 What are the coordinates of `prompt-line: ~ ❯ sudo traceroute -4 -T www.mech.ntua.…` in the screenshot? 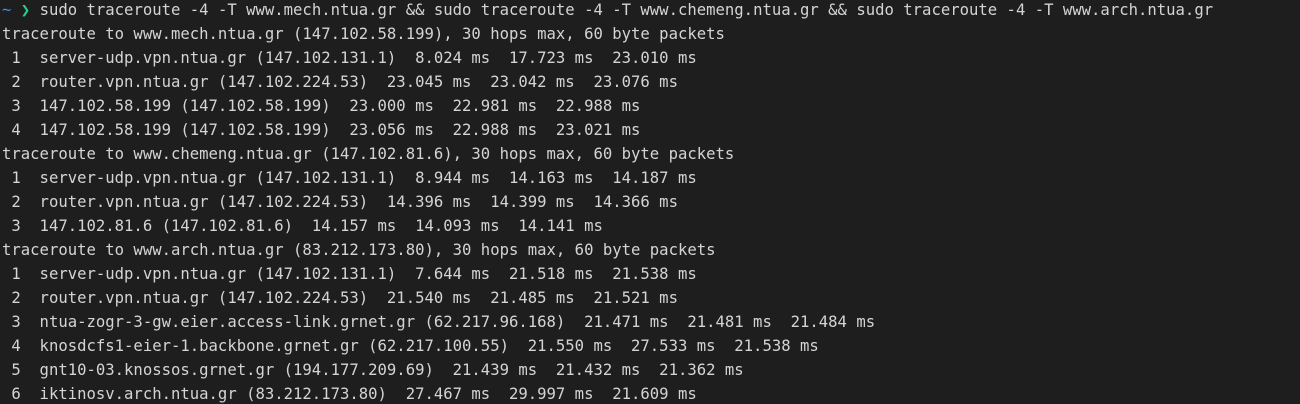 It's located at (650, 10).